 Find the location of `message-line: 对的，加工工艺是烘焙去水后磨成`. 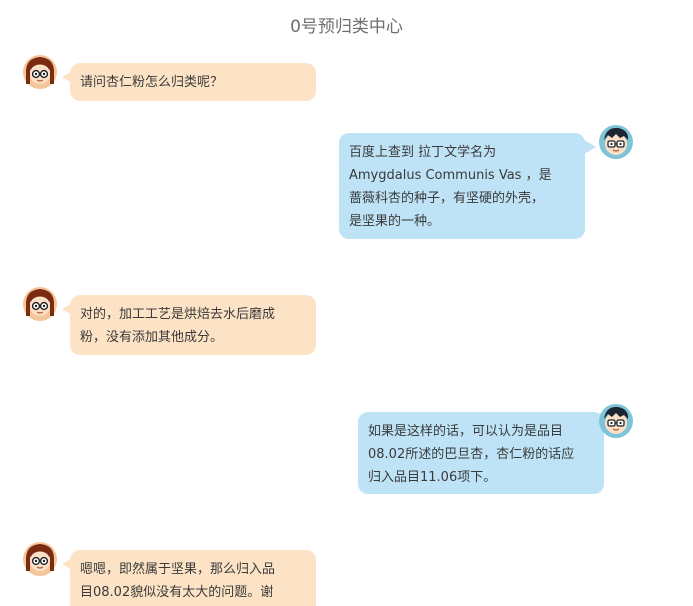

message-line: 对的，加工工艺是烘焙去水后磨成 is located at coordinates (178, 314).